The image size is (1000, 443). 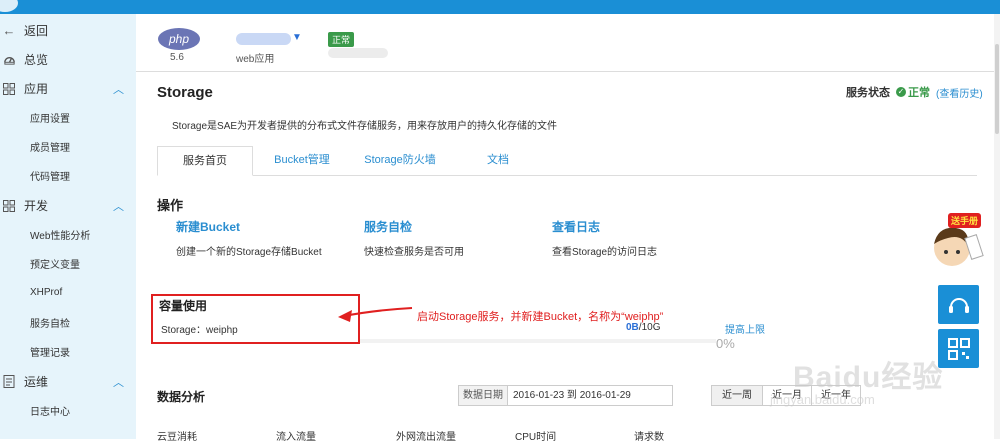 I want to click on capacity-total: /10G, so click(x=649, y=327).